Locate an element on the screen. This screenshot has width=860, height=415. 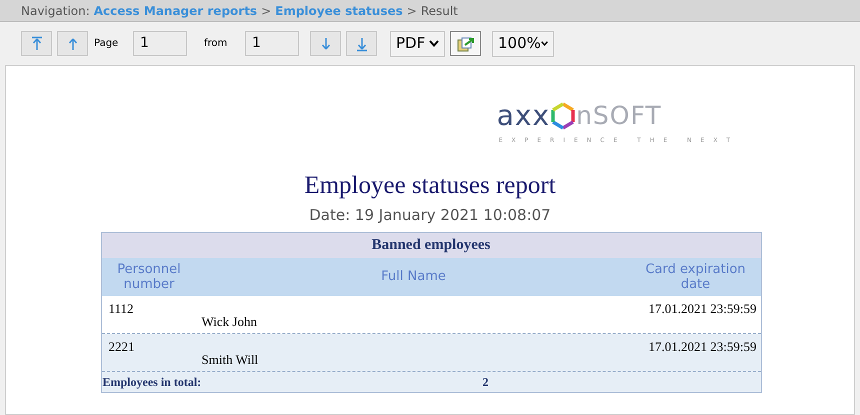
column-header: Full Name is located at coordinates (413, 276).